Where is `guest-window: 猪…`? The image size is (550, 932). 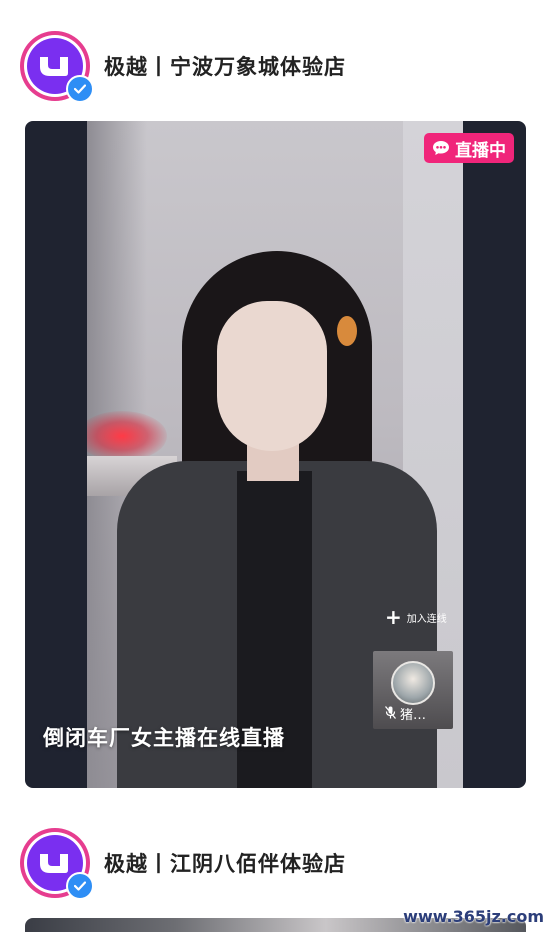
guest-window: 猪… is located at coordinates (413, 690).